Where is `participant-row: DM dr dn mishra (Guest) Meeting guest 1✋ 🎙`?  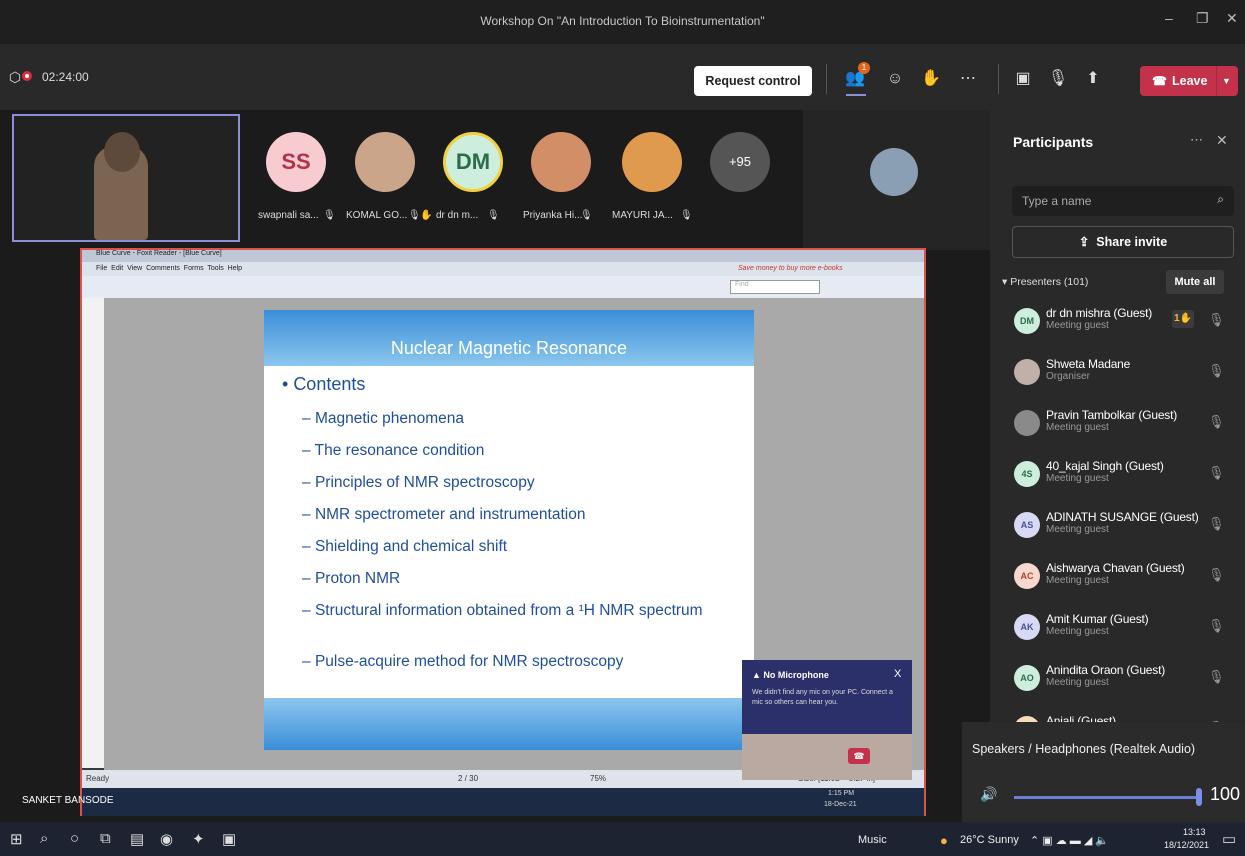 participant-row: DM dr dn mishra (Guest) Meeting guest 1✋ 🎙 is located at coordinates (1117, 325).